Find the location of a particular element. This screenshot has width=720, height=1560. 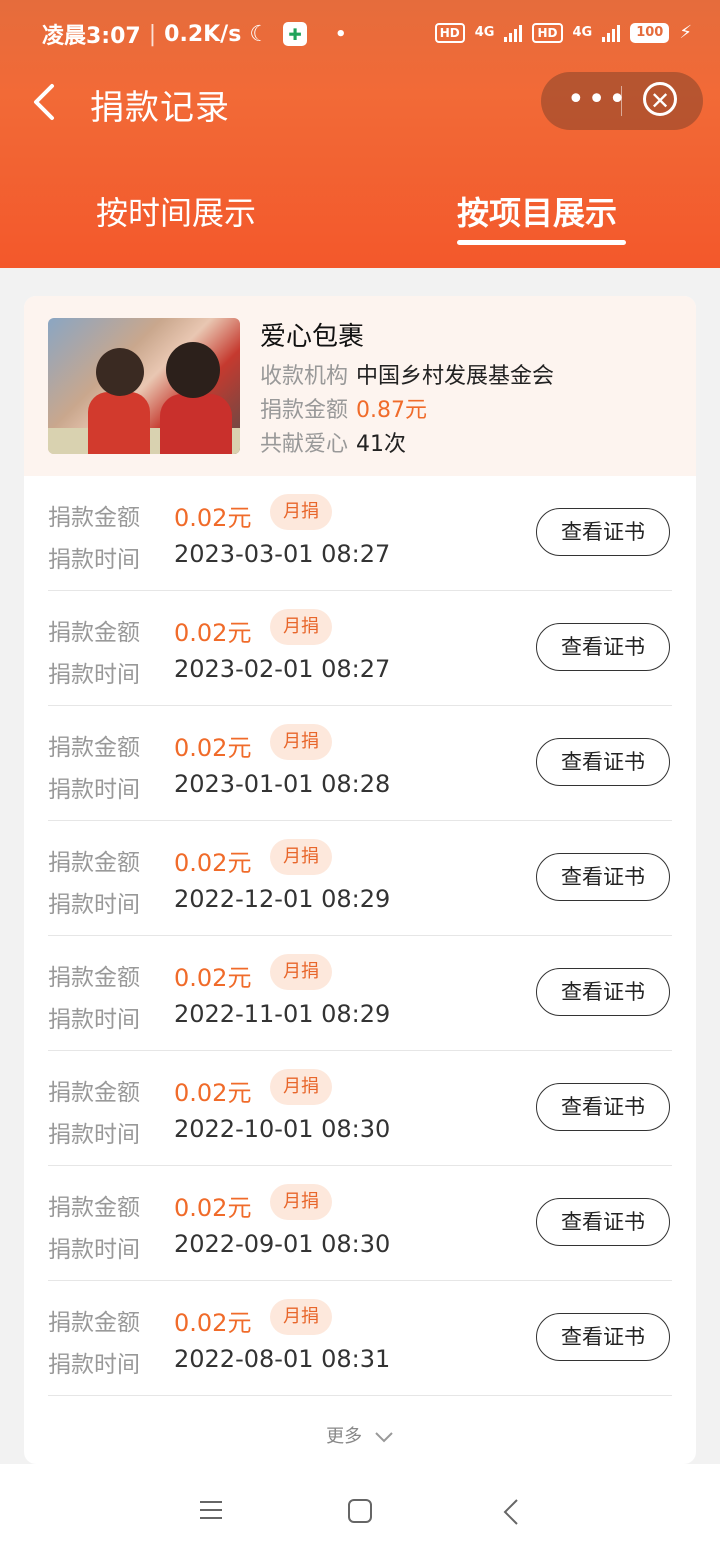

status-right: HD 4G HD 4G 100 ⚡ is located at coordinates (563, 32).